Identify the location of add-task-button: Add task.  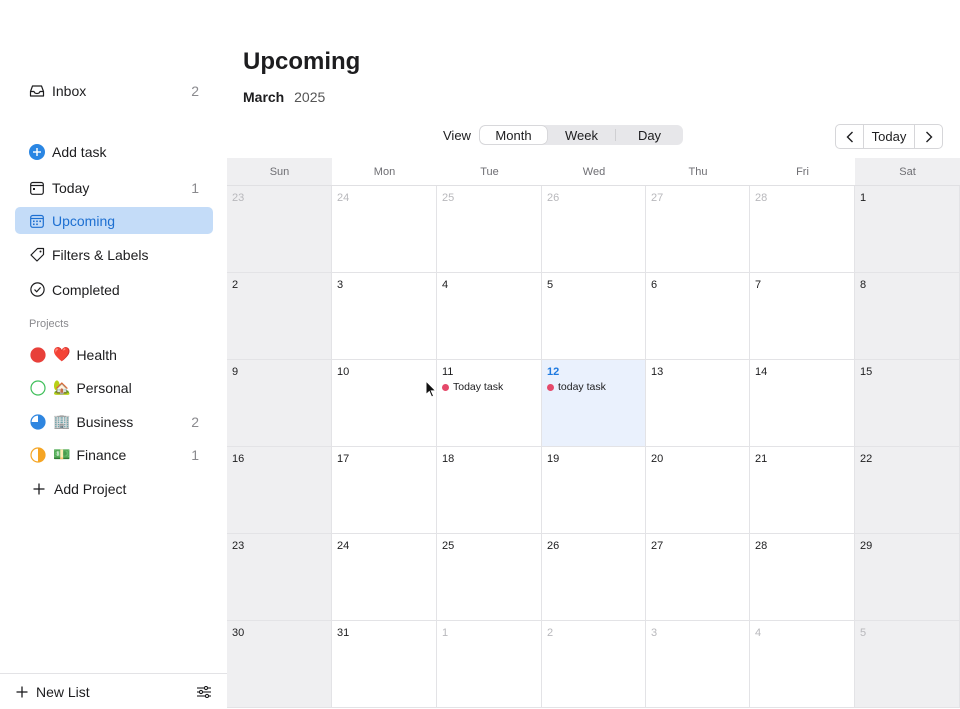
(114, 151).